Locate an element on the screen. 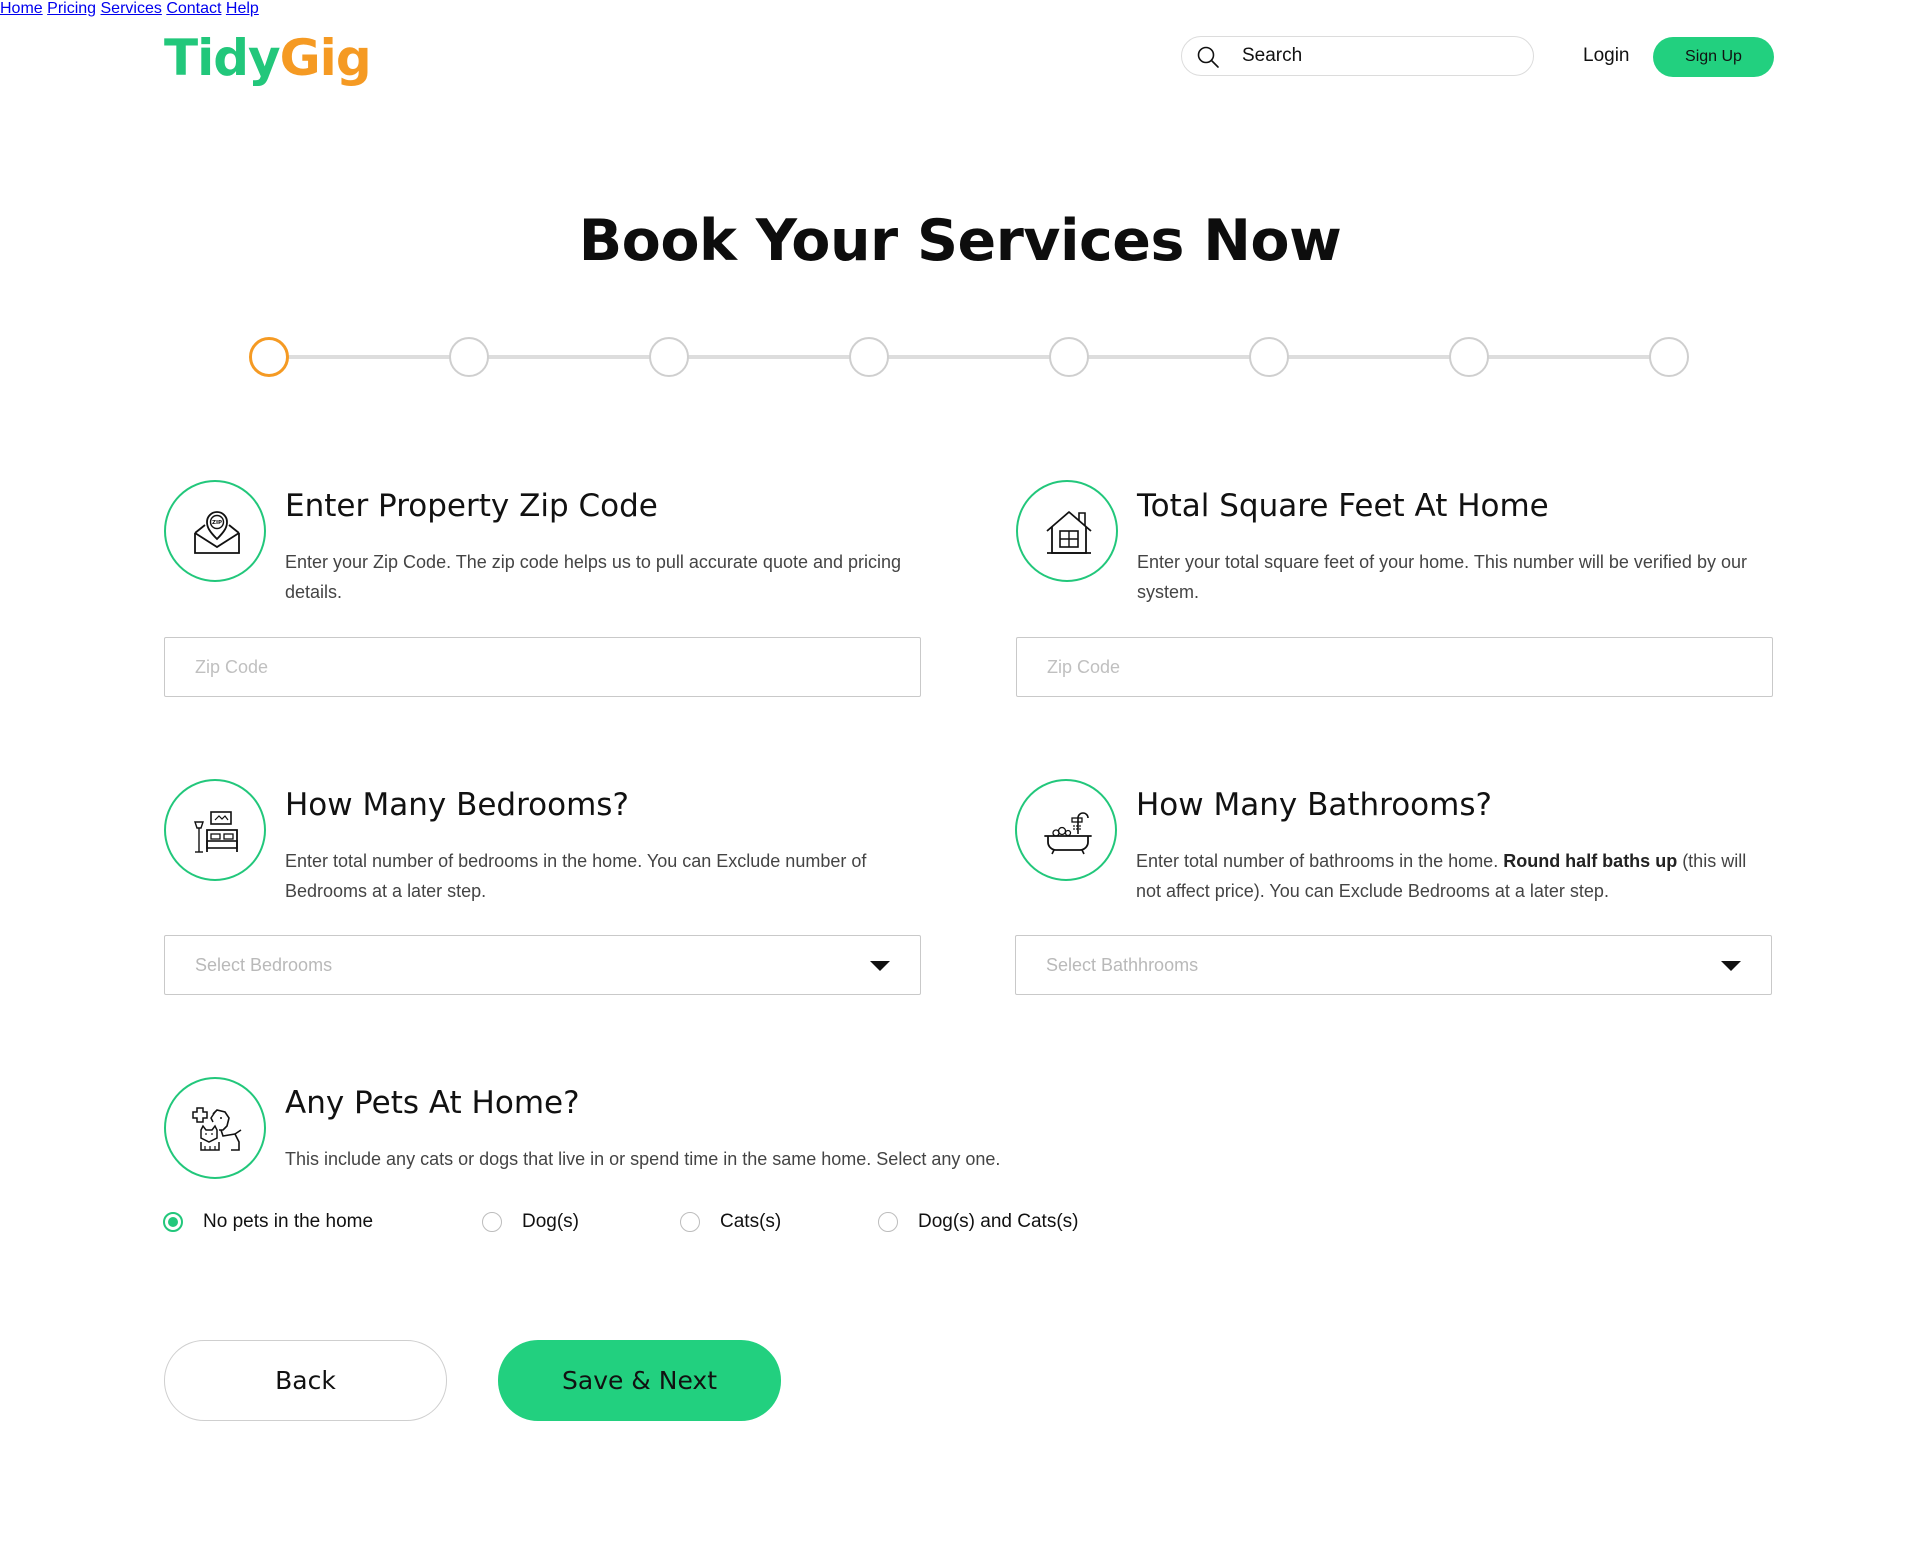  pets-icon is located at coordinates (217, 1129).